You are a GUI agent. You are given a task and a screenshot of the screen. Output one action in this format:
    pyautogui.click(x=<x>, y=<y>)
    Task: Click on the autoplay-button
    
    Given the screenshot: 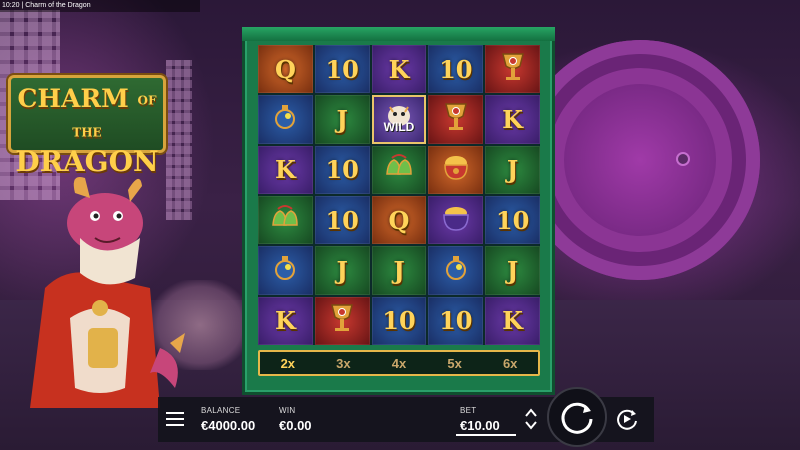 What is the action you would take?
    pyautogui.click(x=627, y=419)
    